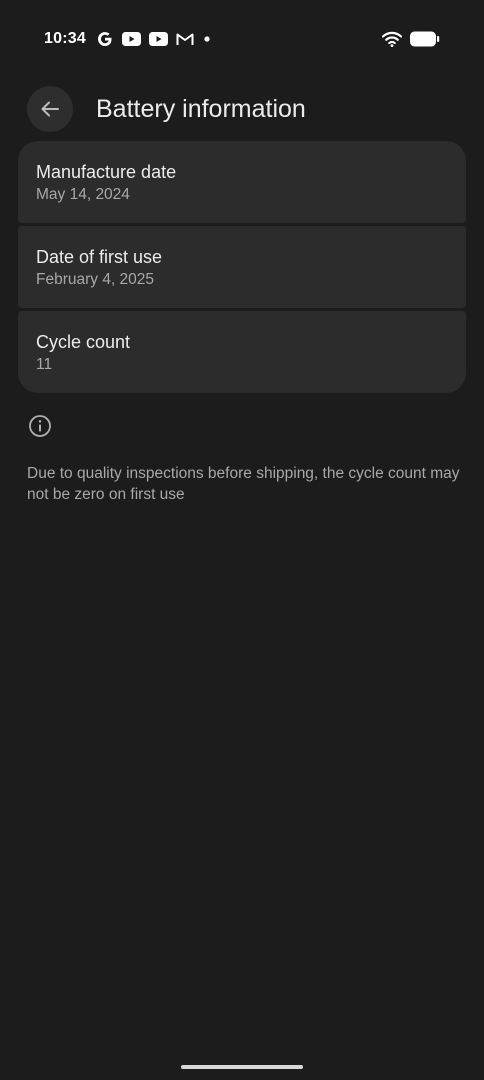  I want to click on status-time: 10:34, so click(65, 38).